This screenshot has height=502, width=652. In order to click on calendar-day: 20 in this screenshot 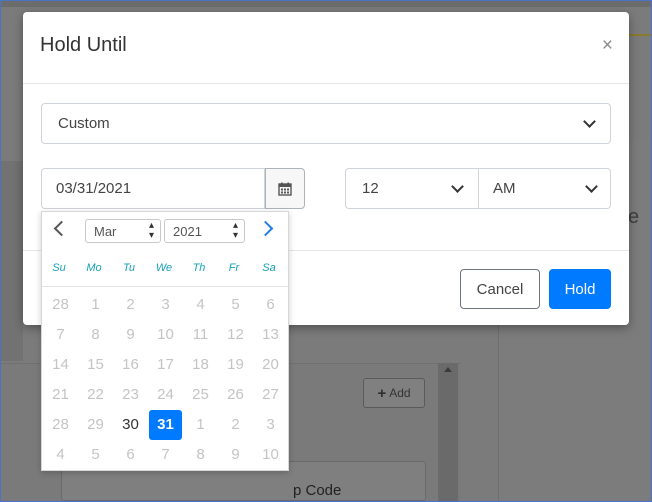, I will do `click(270, 364)`.